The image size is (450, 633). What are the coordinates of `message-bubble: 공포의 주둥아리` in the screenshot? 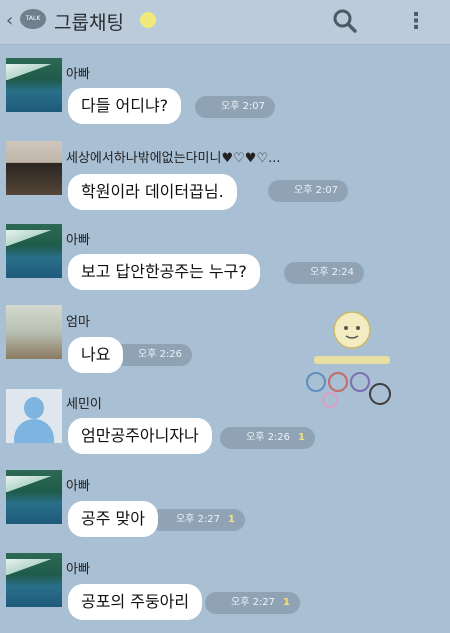 It's located at (135, 602).